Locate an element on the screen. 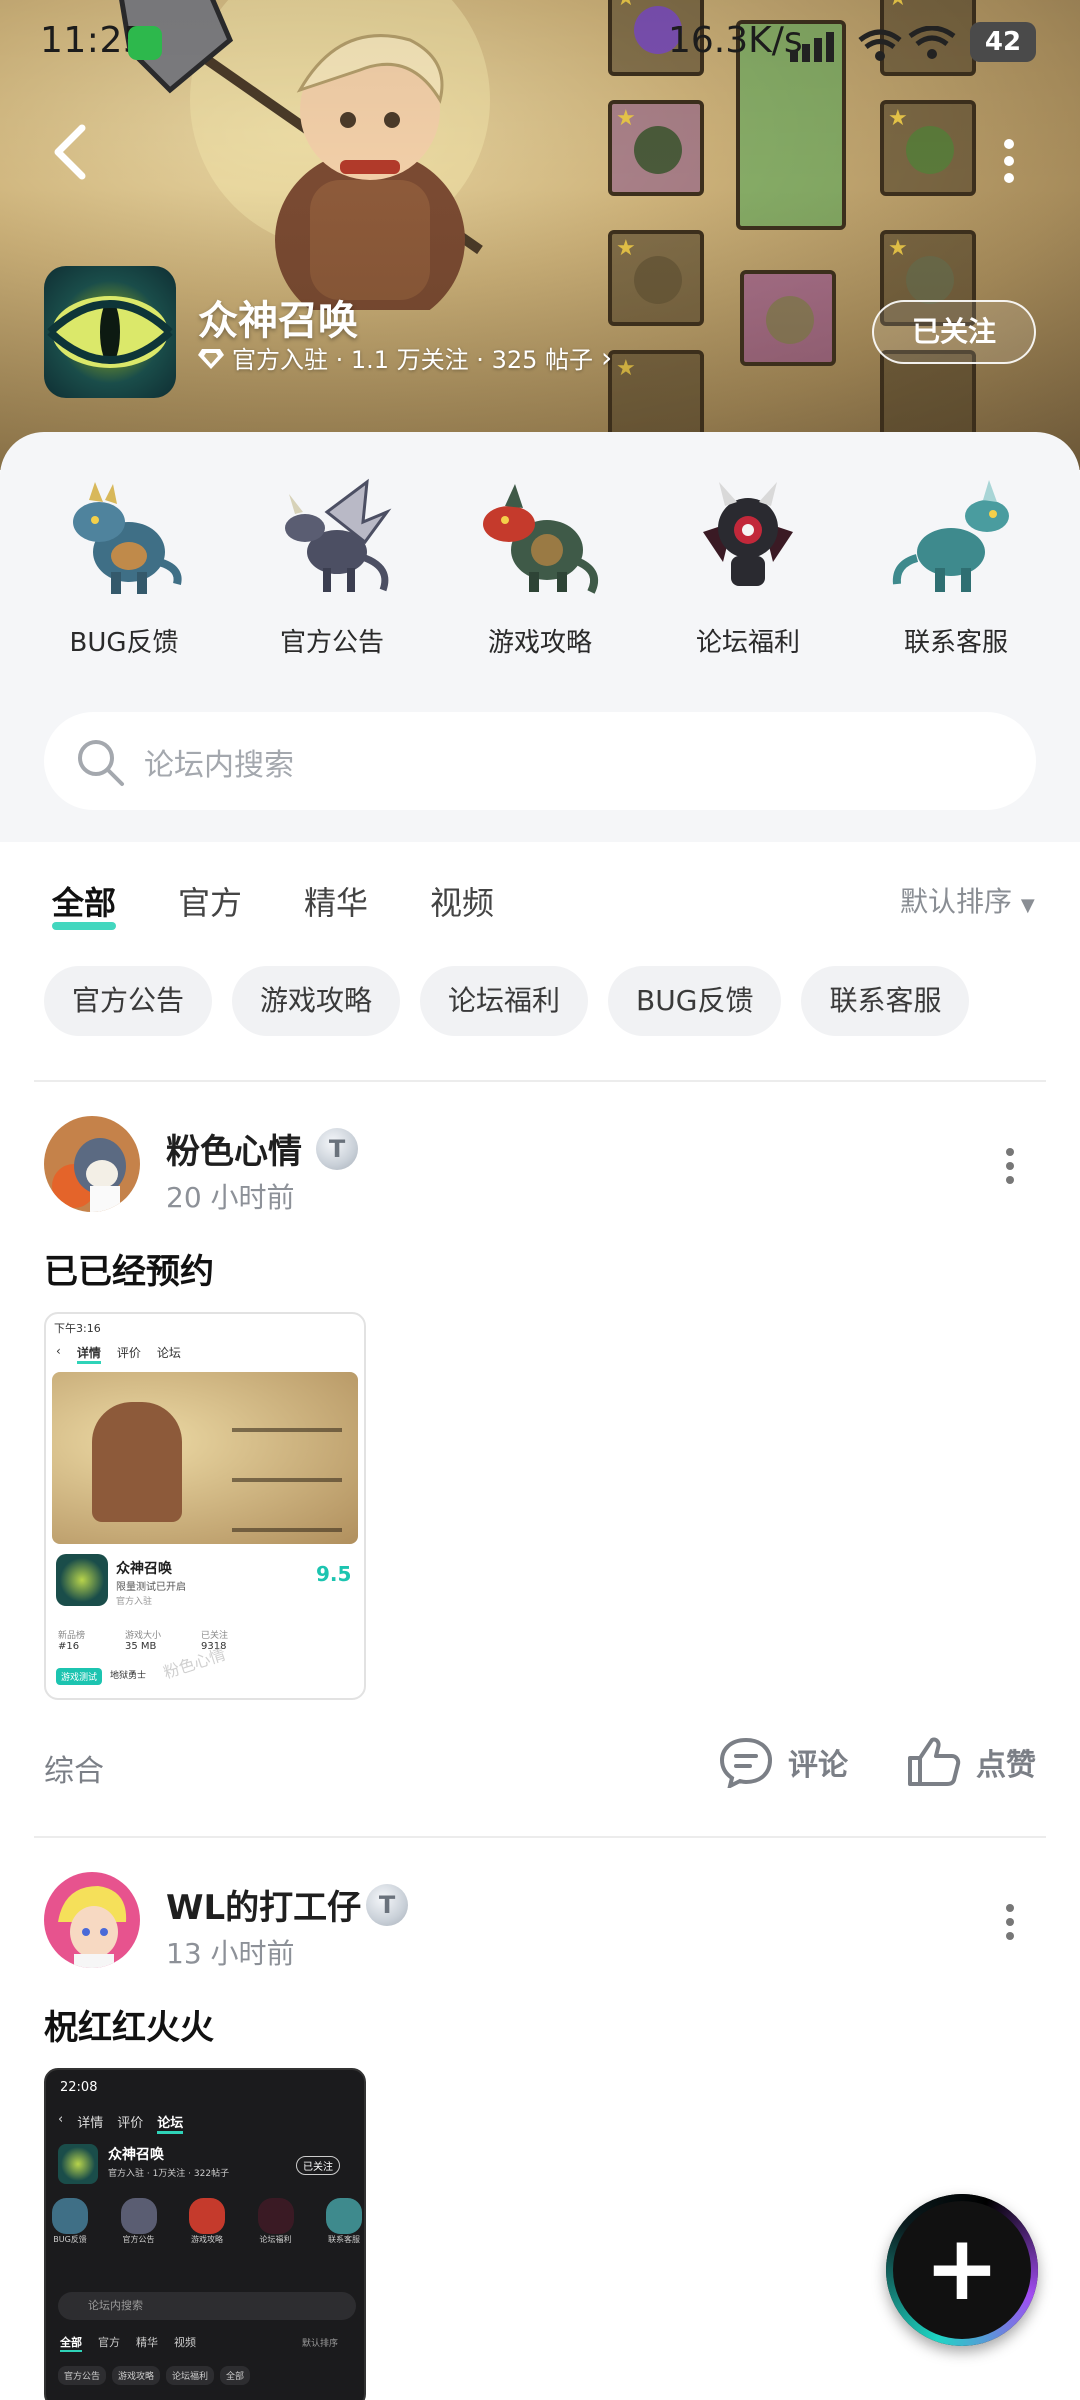  thumb-cat-label: 官方公告 is located at coordinates (138, 2239).